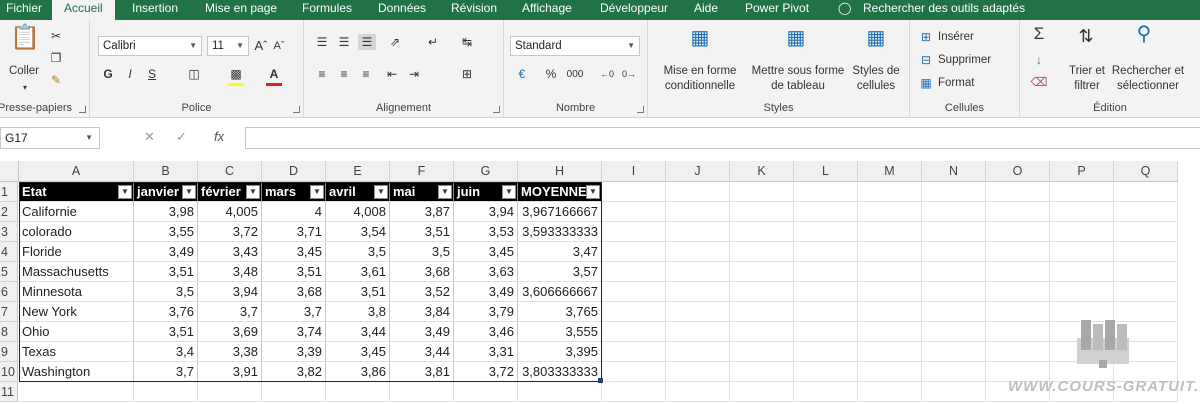  I want to click on copy-icon: ❐, so click(56, 58).